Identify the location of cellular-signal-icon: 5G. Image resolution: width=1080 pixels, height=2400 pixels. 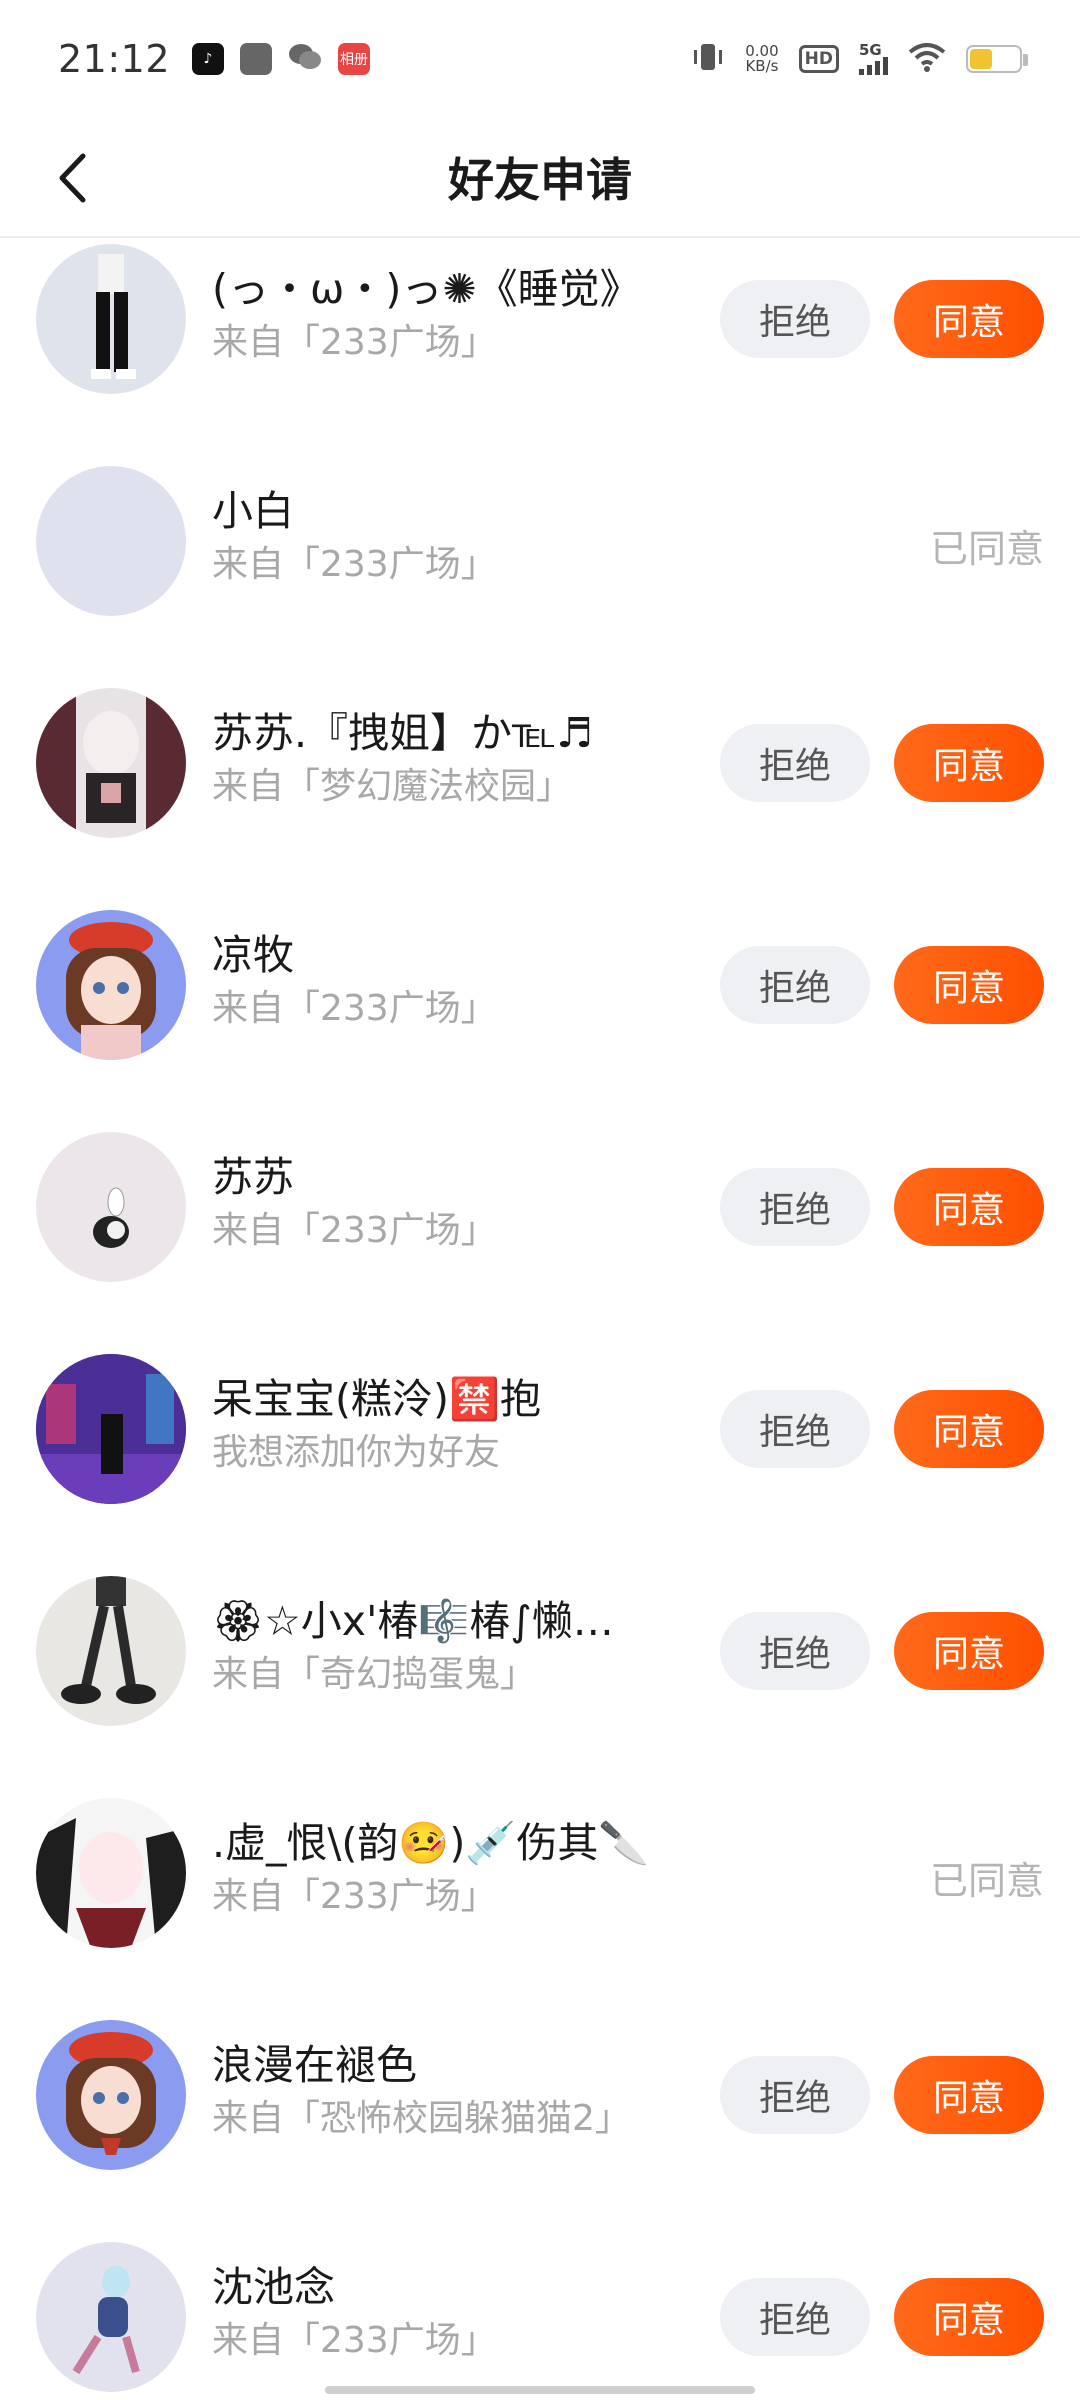
(873, 59).